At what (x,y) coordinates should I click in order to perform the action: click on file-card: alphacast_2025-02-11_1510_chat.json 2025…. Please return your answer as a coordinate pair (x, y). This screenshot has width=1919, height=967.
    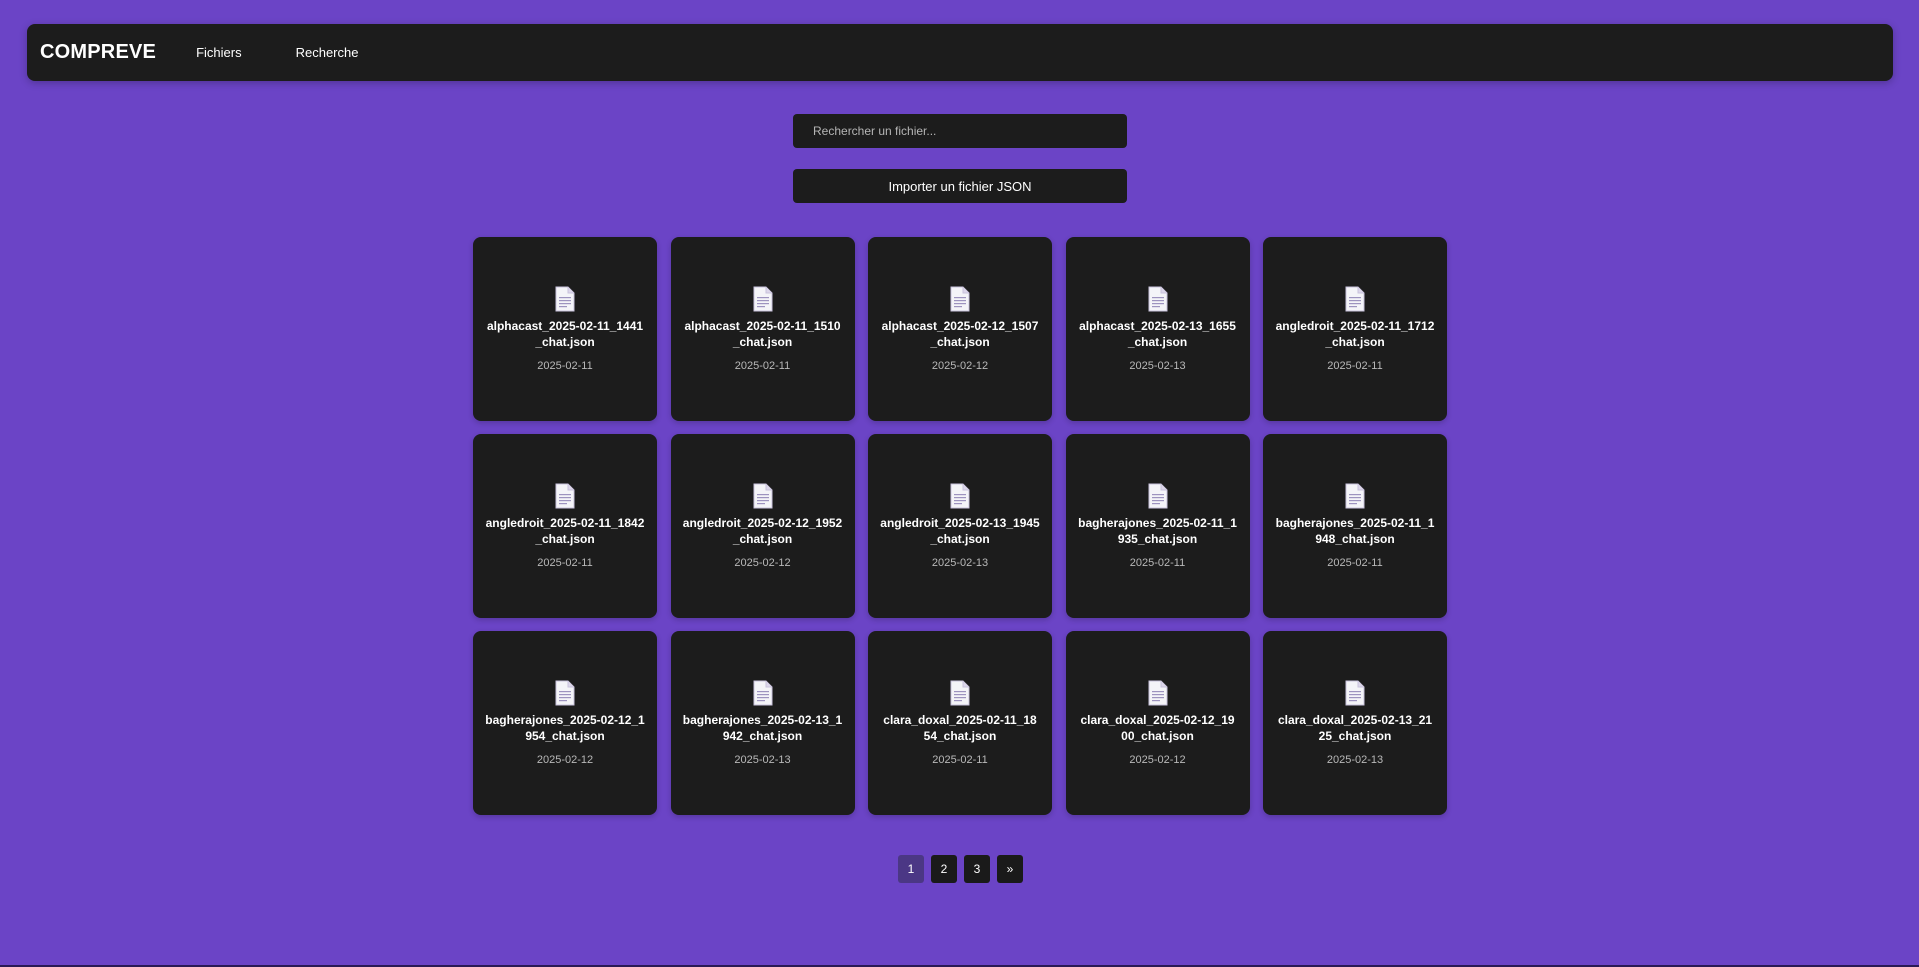
    Looking at the image, I should click on (762, 329).